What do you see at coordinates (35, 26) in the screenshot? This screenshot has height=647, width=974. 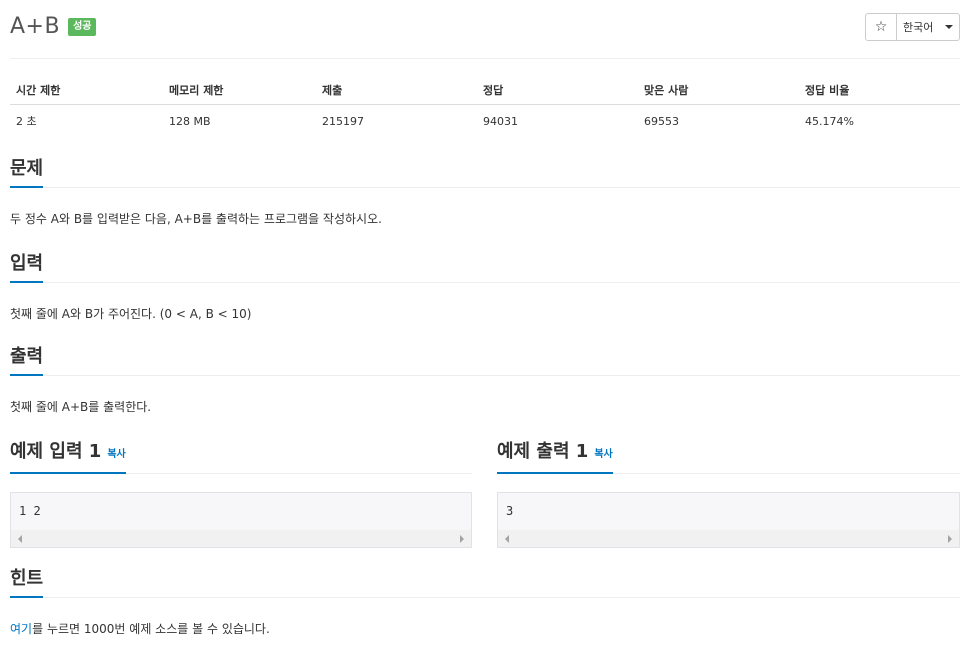 I see `page-title: A+B` at bounding box center [35, 26].